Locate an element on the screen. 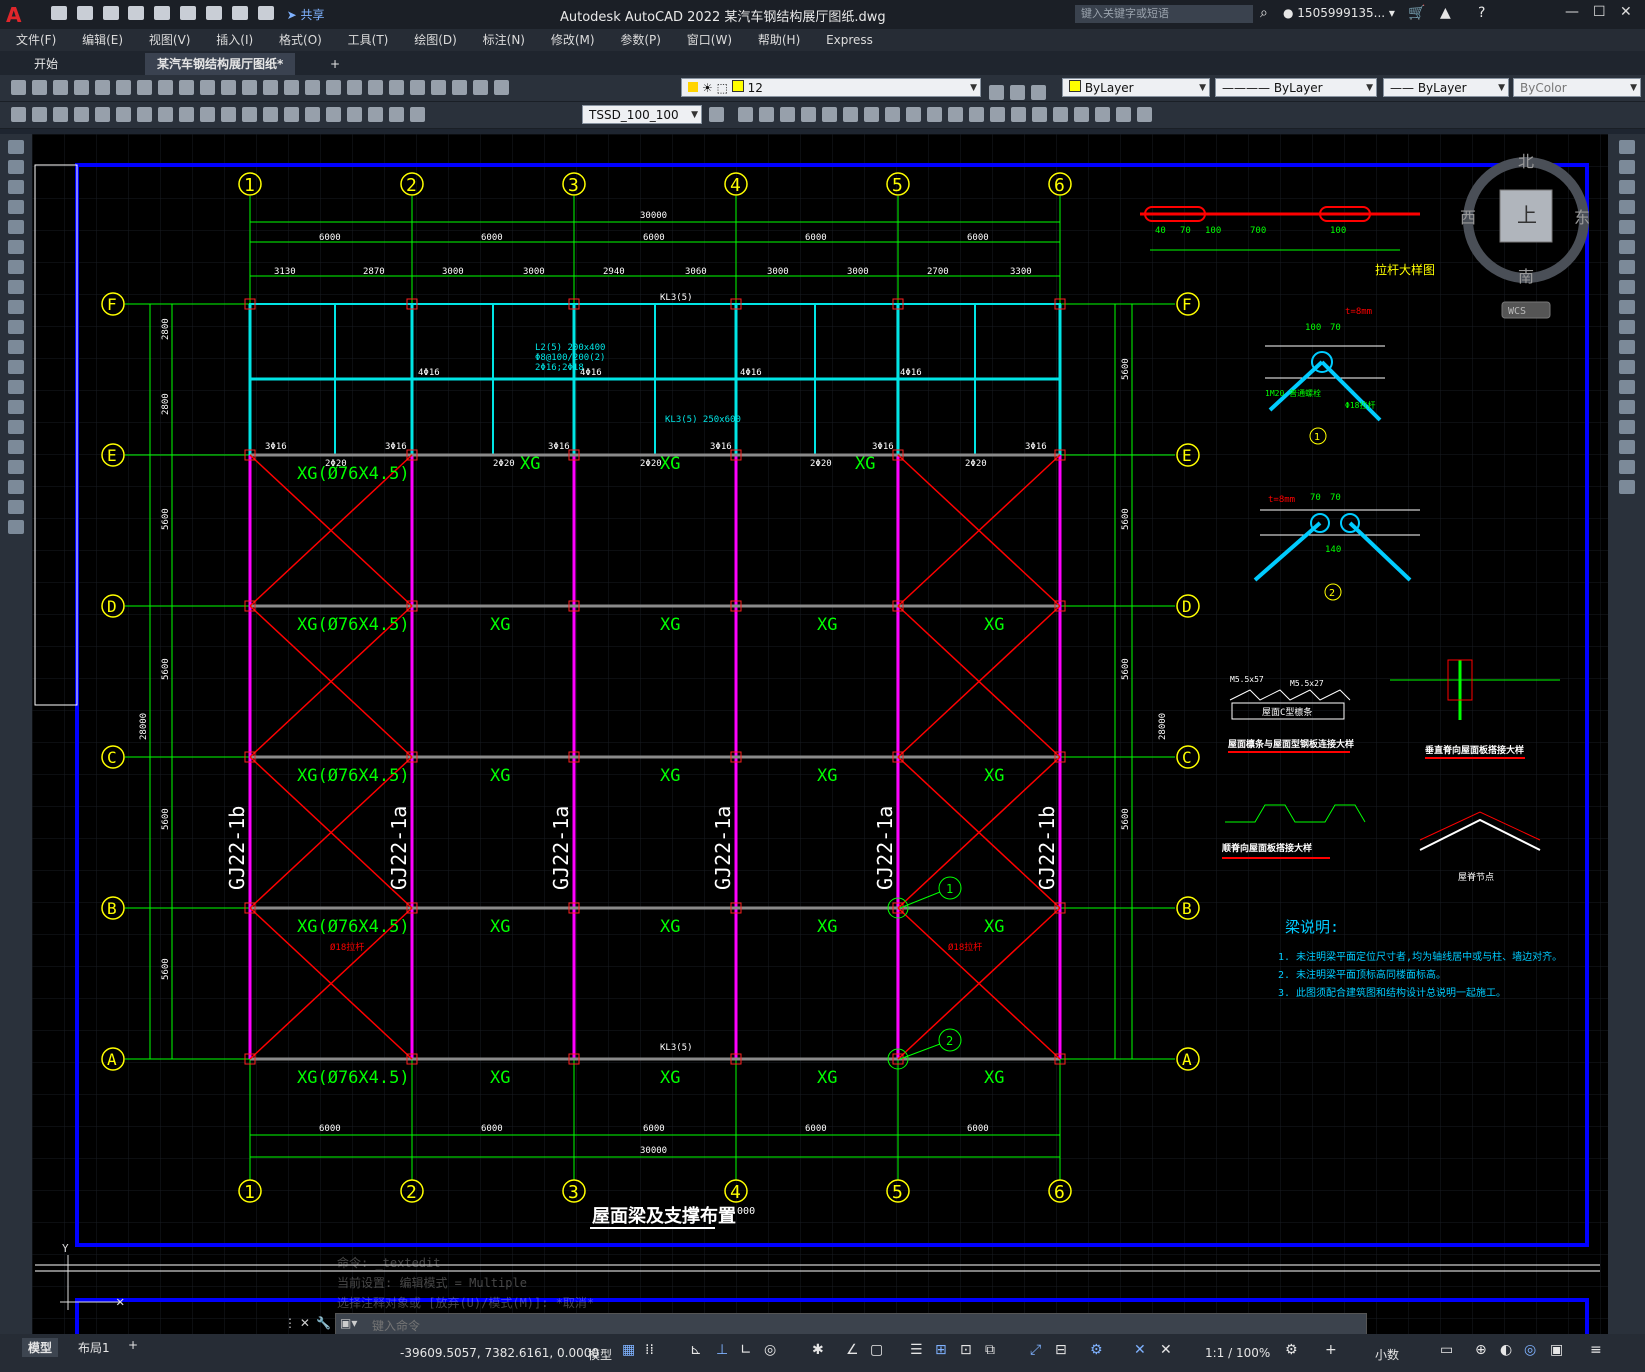  lineweight-dropdown: —— ByLayer ▼ is located at coordinates (1446, 87).